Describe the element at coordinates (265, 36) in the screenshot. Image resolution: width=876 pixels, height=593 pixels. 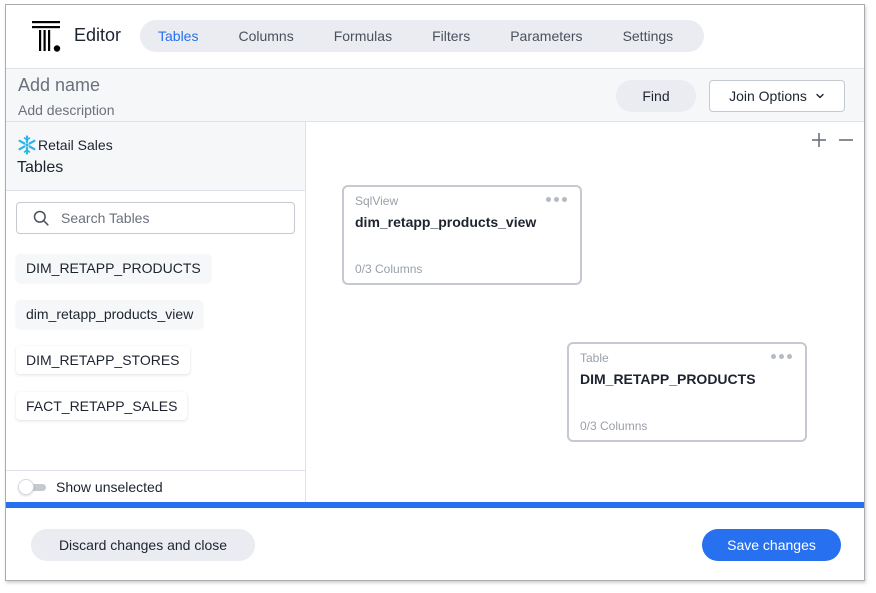
I see `tab-columns: Columns` at that location.